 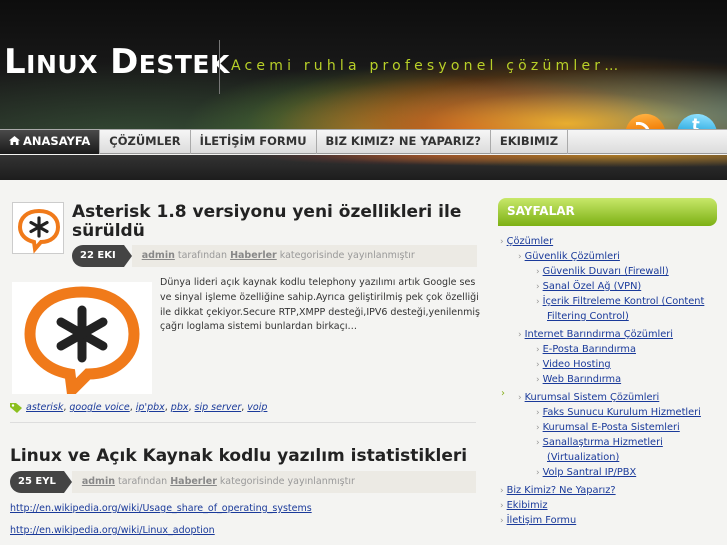 I want to click on sidebar-item: › Sanal Özel Ağ (VPN), so click(x=588, y=286).